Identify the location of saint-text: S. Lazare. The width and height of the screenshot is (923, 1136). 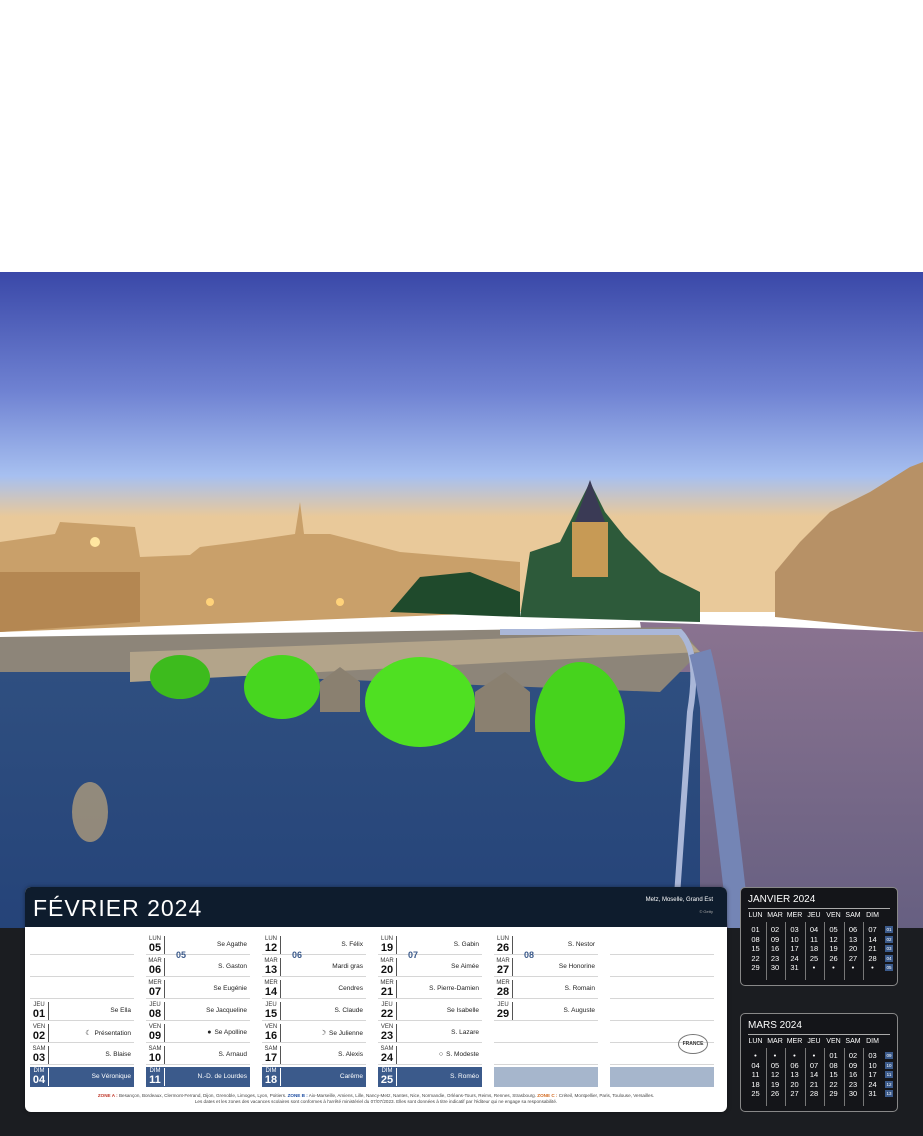
(465, 1032).